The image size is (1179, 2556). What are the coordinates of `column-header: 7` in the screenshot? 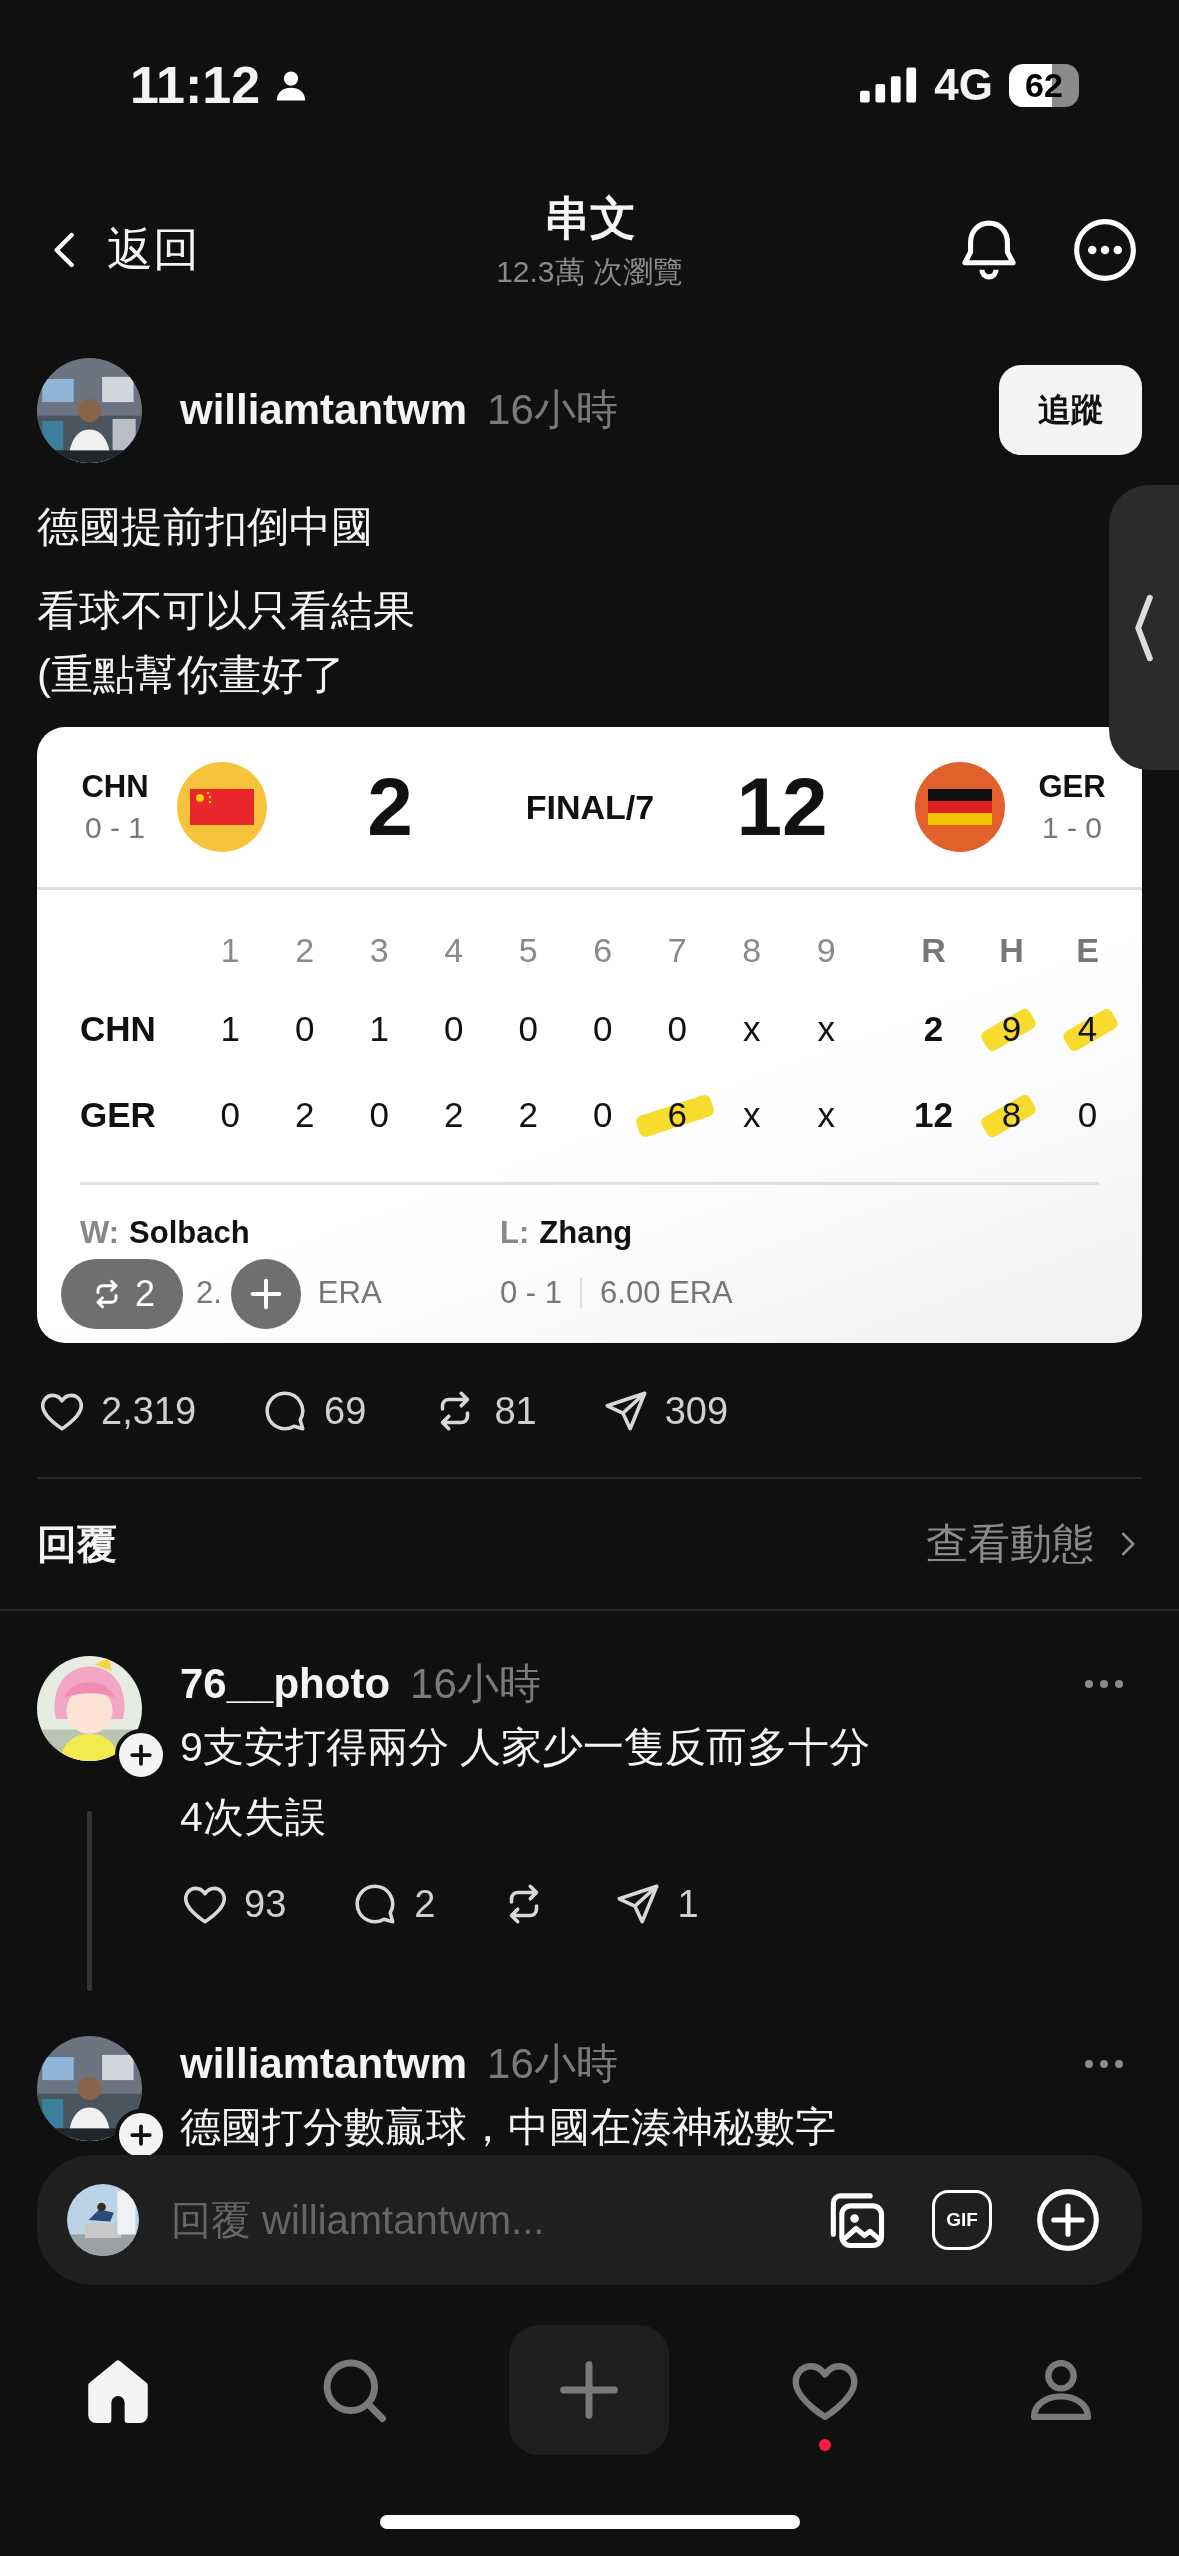 It's located at (677, 950).